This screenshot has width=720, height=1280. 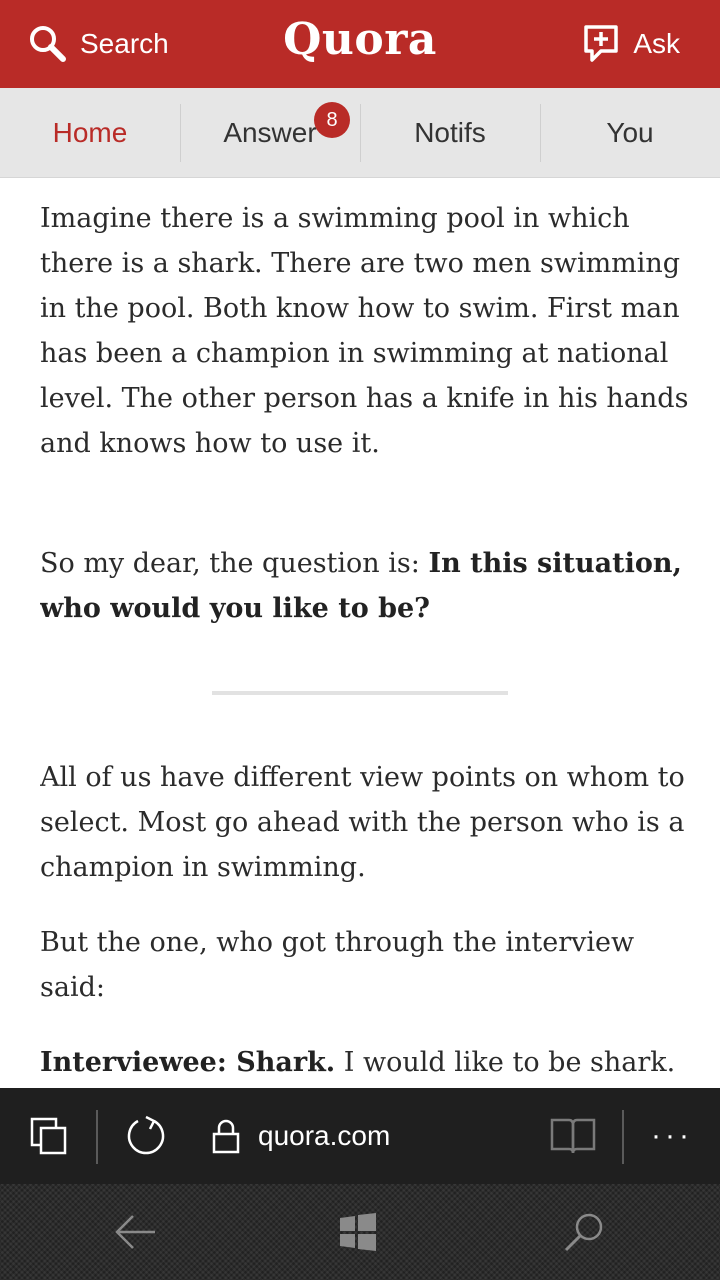 I want to click on section-divider, so click(x=360, y=693).